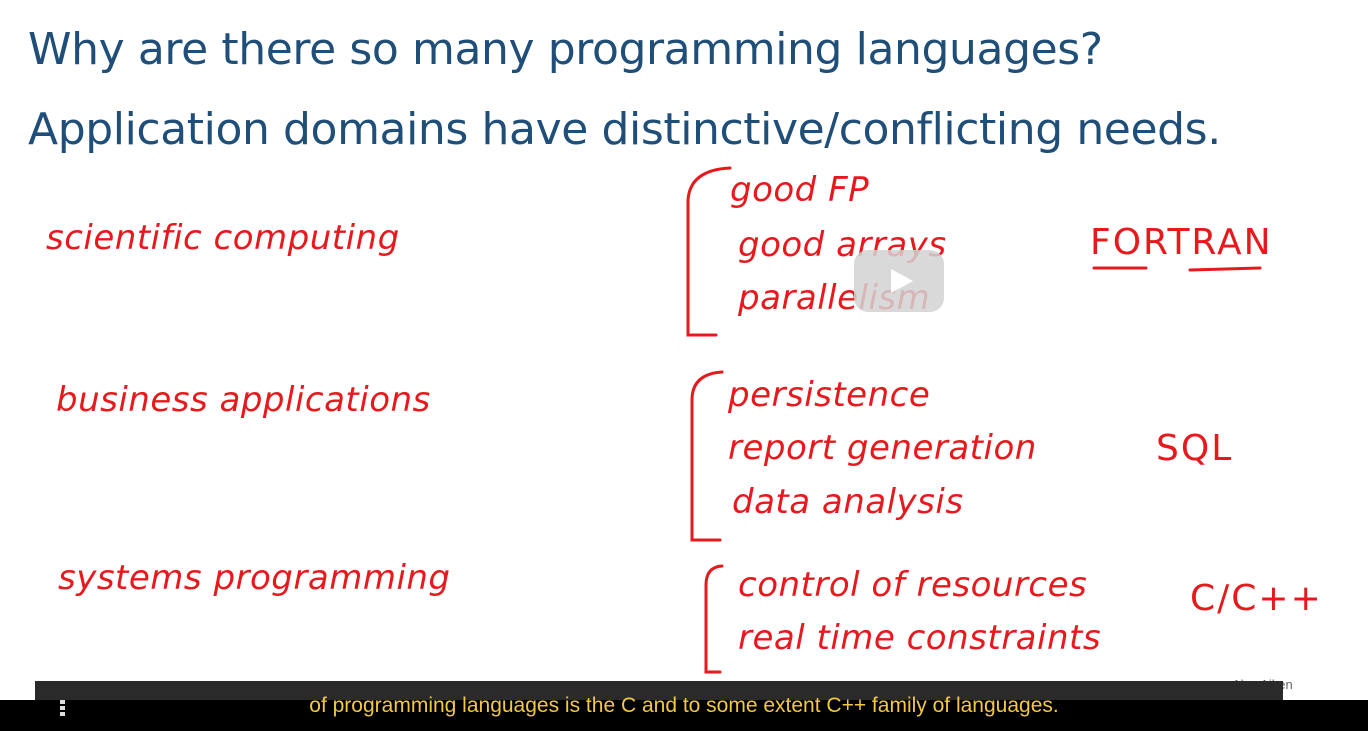 The image size is (1368, 731). Describe the element at coordinates (62, 709) in the screenshot. I see `menu-dots-icon` at that location.